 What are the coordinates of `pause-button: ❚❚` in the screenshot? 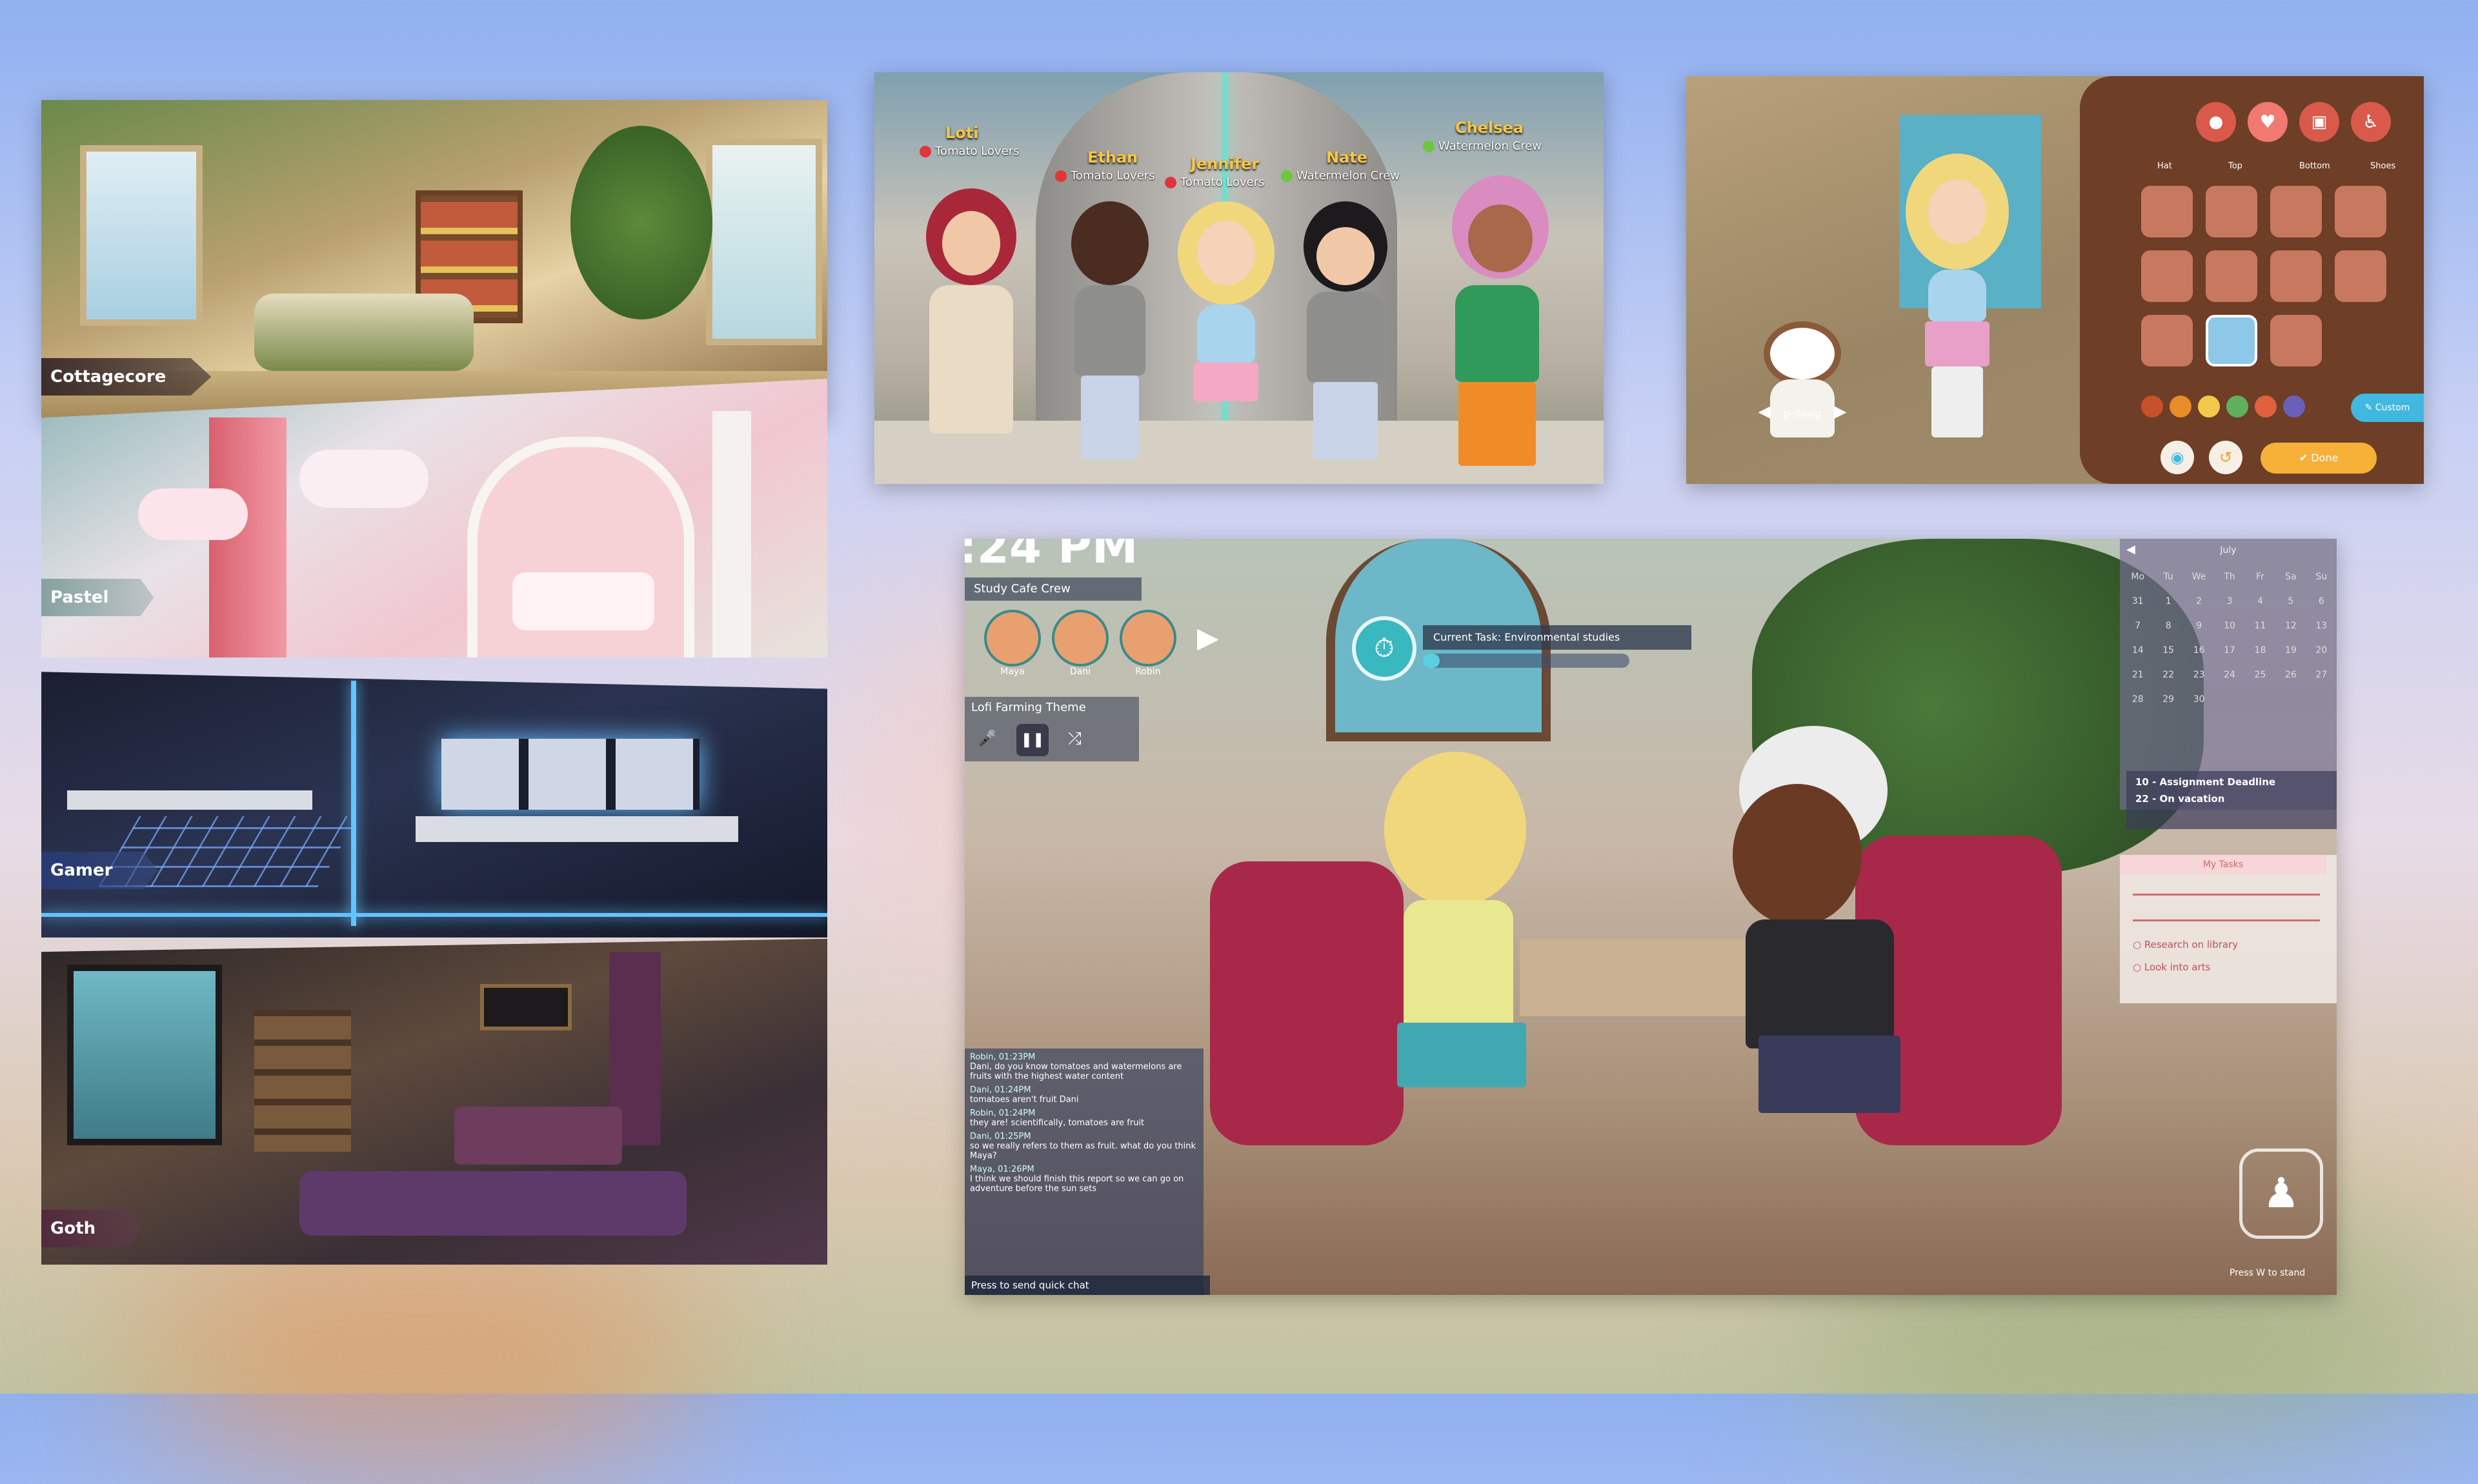 It's located at (1032, 740).